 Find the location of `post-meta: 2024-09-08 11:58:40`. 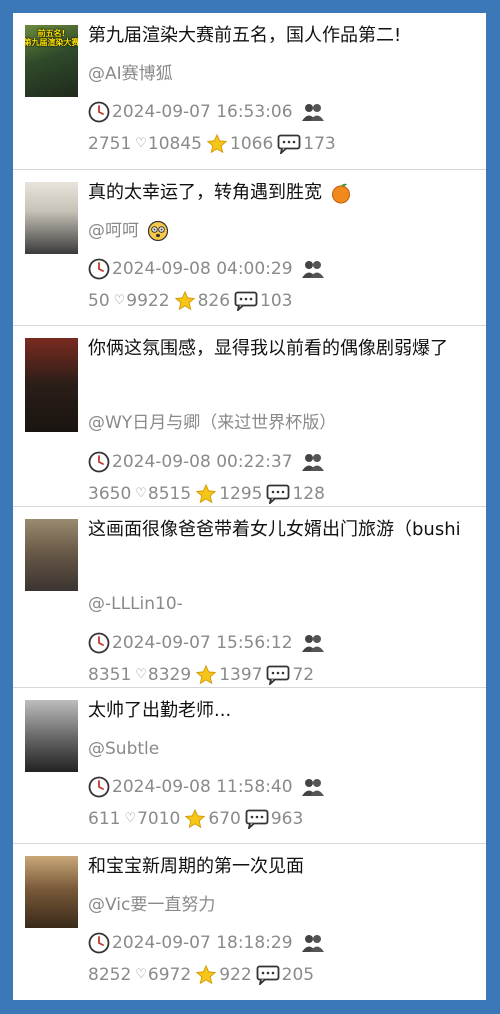

post-meta: 2024-09-08 11:58:40 is located at coordinates (206, 787).